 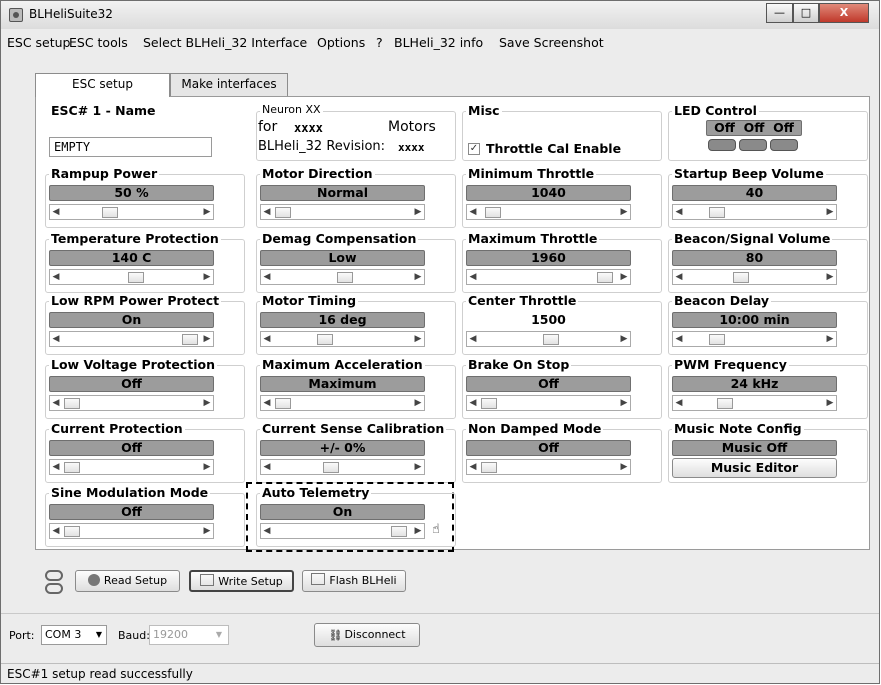 I want to click on baud-value: 19200, so click(x=170, y=634).